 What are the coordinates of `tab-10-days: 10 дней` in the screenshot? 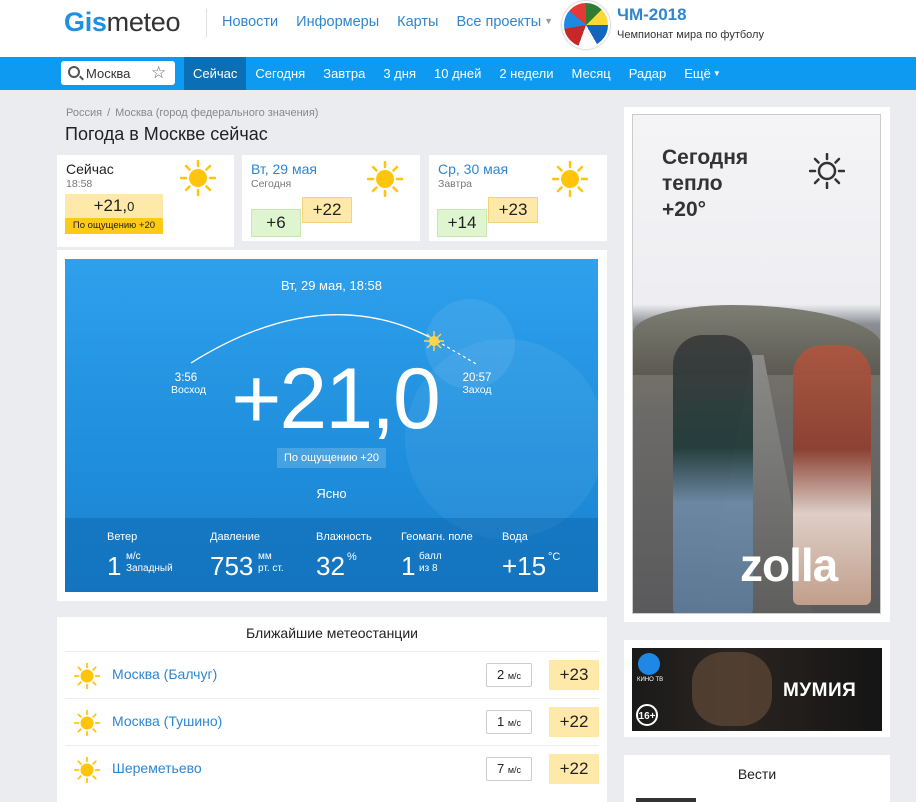 It's located at (457, 73).